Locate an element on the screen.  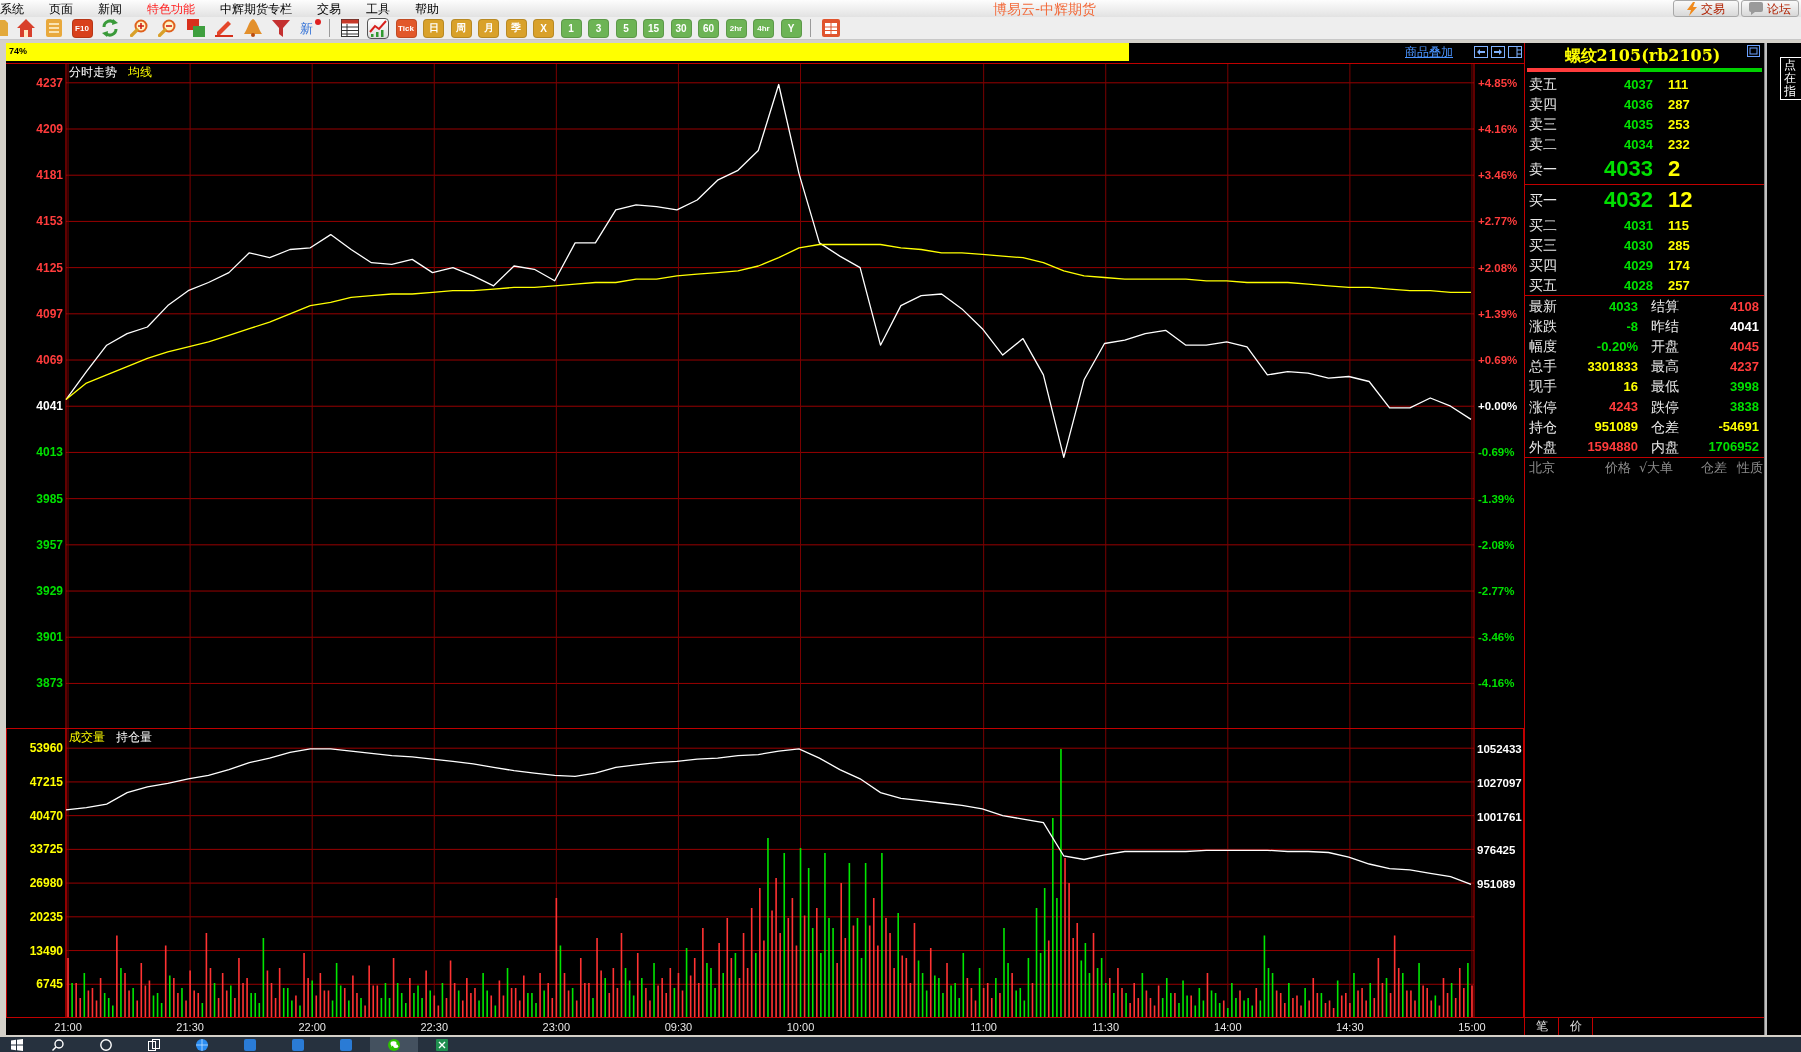
stat-label: 结算 is located at coordinates (1665, 306).